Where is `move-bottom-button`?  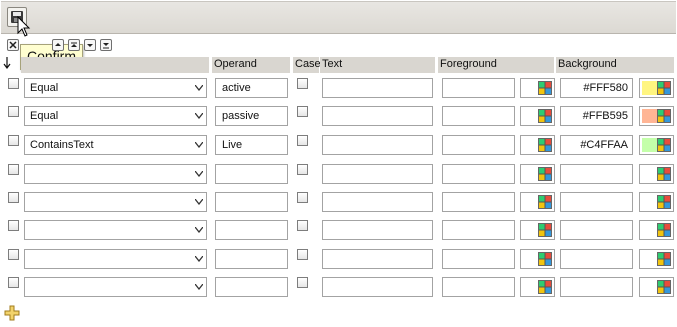 move-bottom-button is located at coordinates (106, 45).